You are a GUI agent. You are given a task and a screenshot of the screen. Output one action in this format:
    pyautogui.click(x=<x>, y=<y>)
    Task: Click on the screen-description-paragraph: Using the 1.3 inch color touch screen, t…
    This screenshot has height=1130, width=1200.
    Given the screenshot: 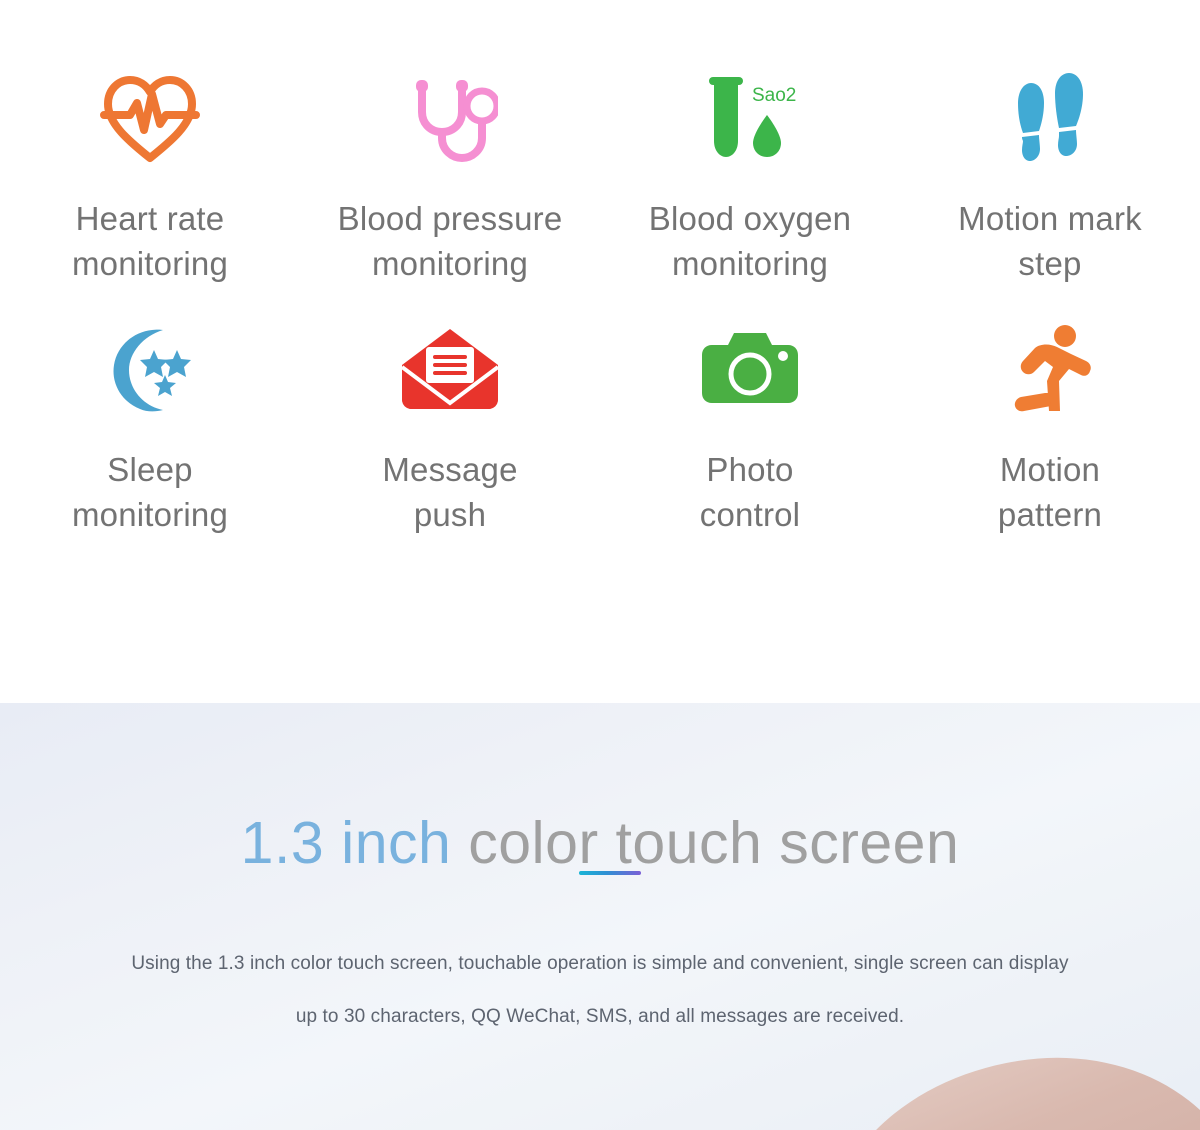 What is the action you would take?
    pyautogui.click(x=600, y=990)
    